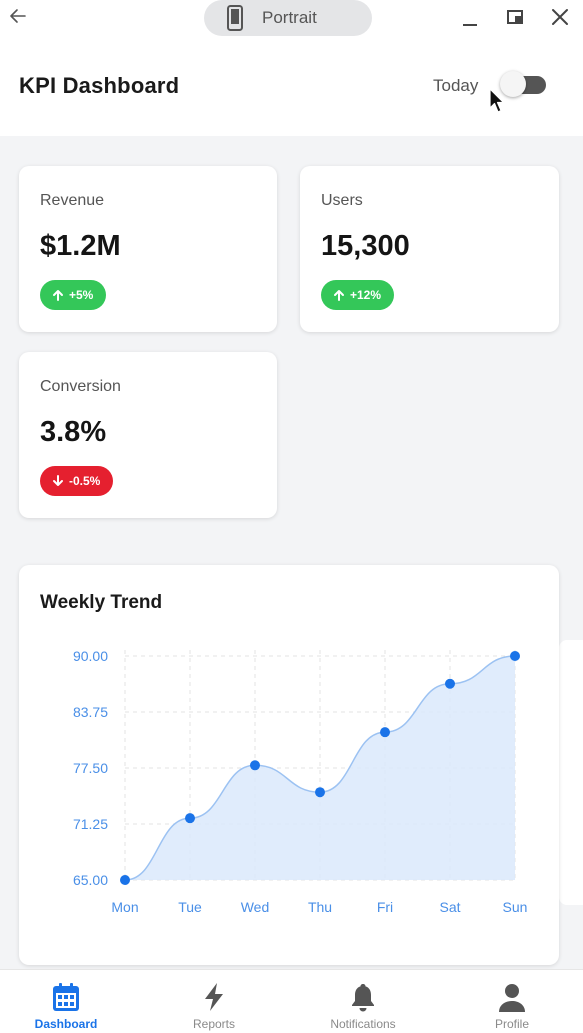 The height and width of the screenshot is (1033, 583). I want to click on nav-item-profile: Profile, so click(512, 1001).